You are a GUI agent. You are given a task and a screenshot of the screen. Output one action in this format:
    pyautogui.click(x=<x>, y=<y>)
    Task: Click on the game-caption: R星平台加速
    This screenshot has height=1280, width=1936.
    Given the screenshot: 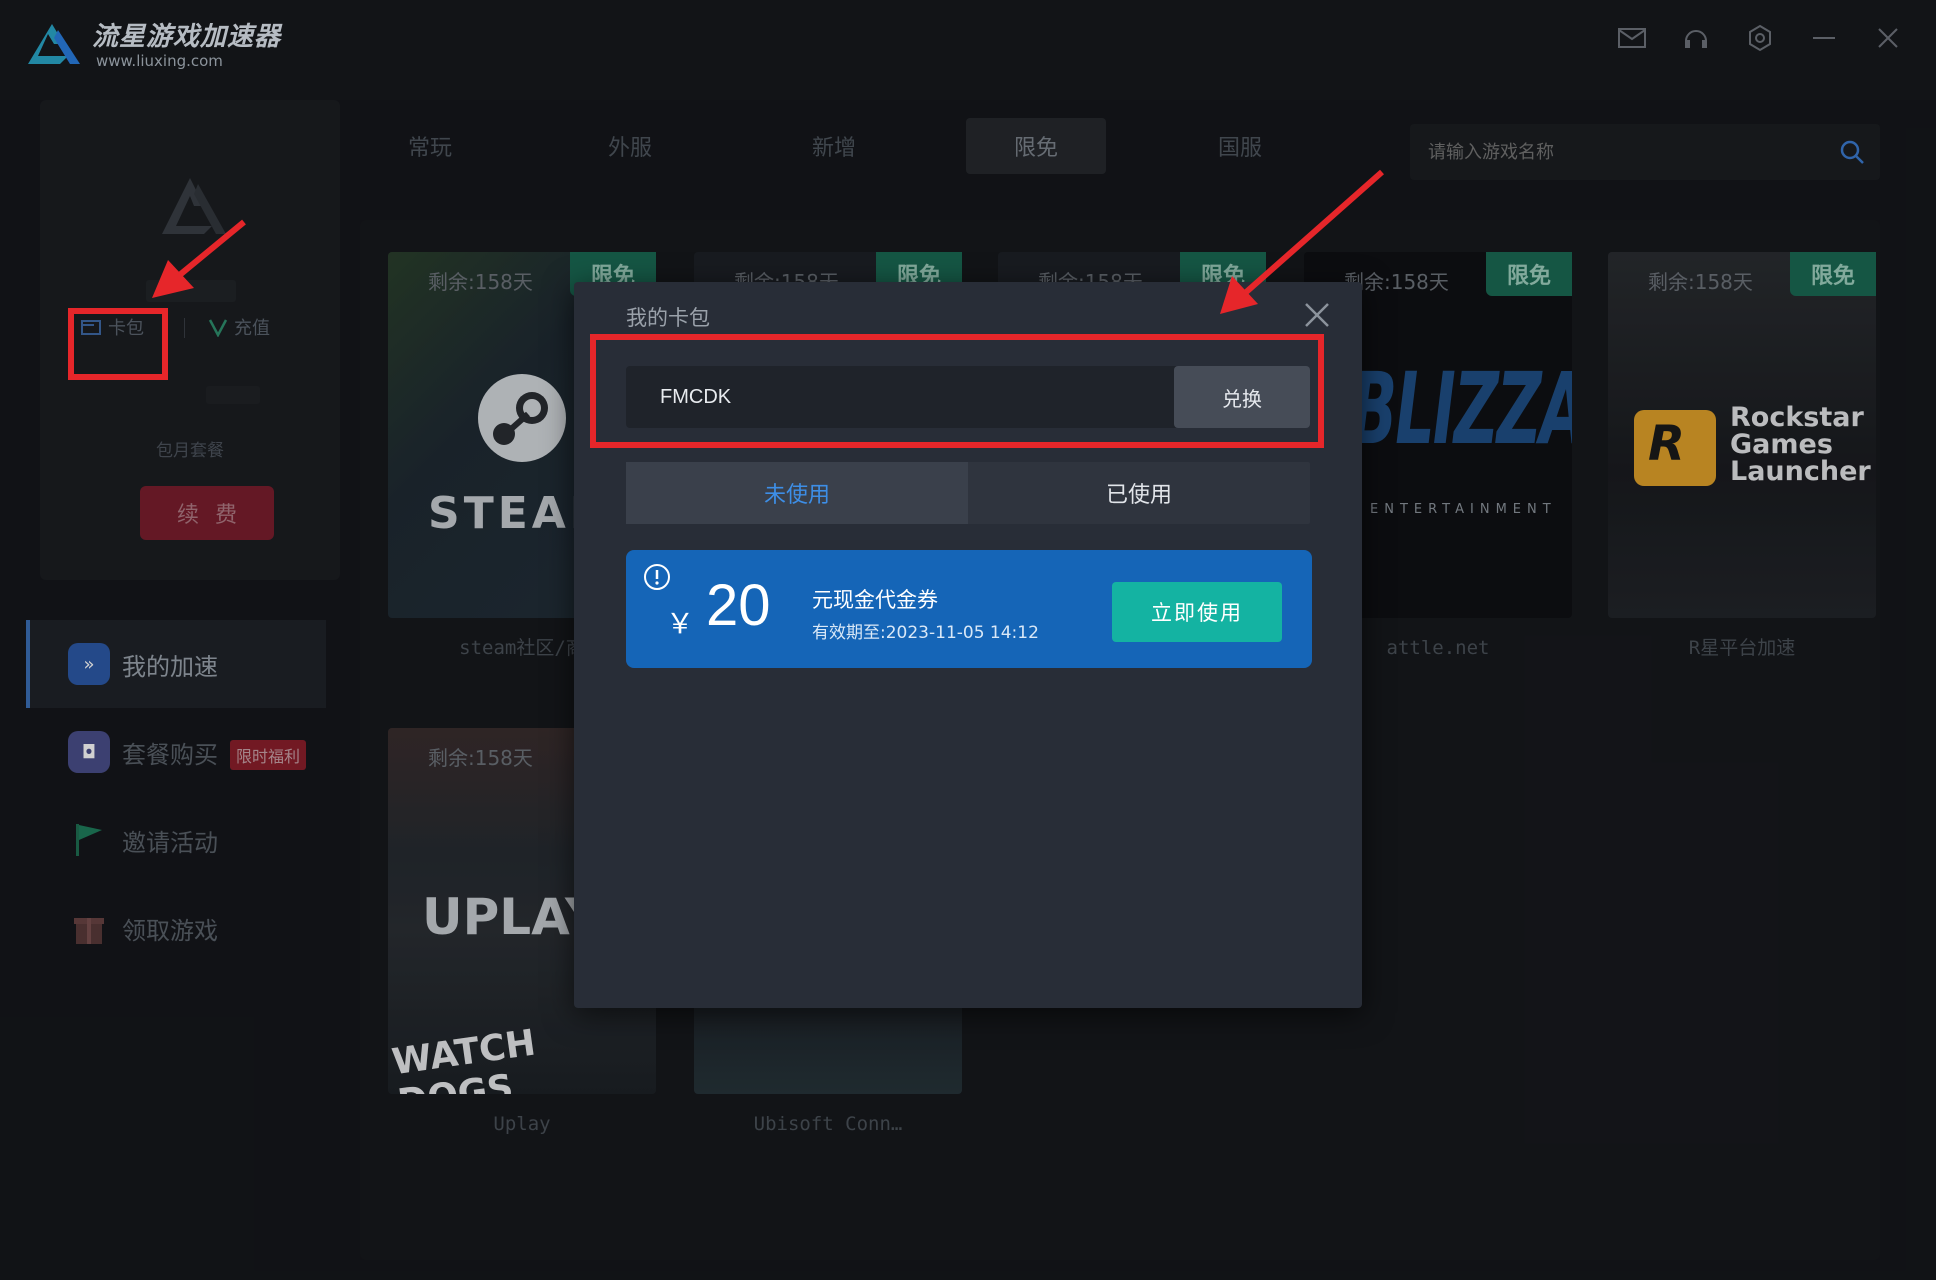 What is the action you would take?
    pyautogui.click(x=1742, y=648)
    